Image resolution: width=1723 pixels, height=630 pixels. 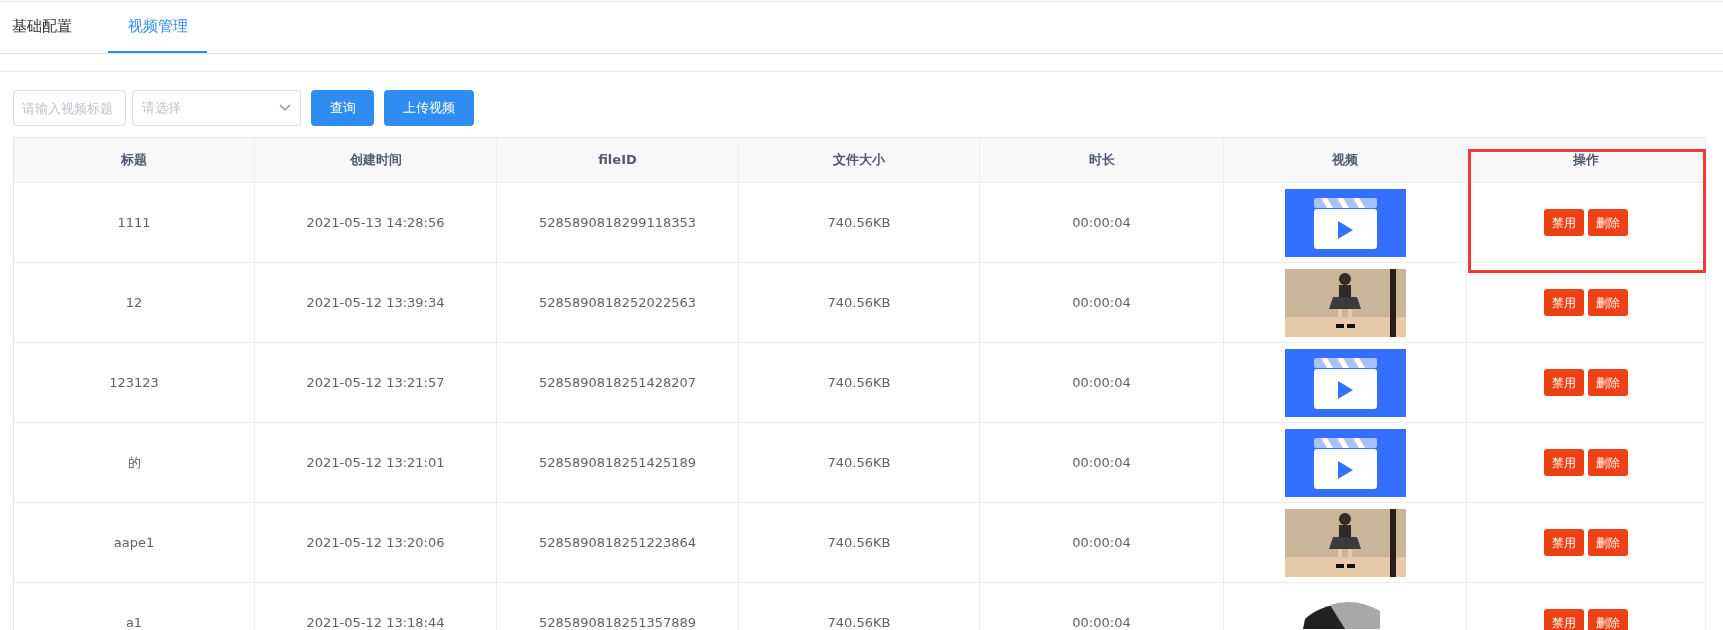 I want to click on column-header: 标题, so click(x=134, y=160).